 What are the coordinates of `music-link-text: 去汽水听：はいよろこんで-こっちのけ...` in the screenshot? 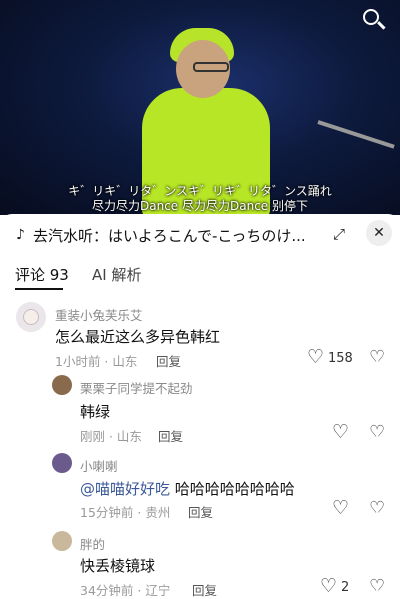 It's located at (178, 235).